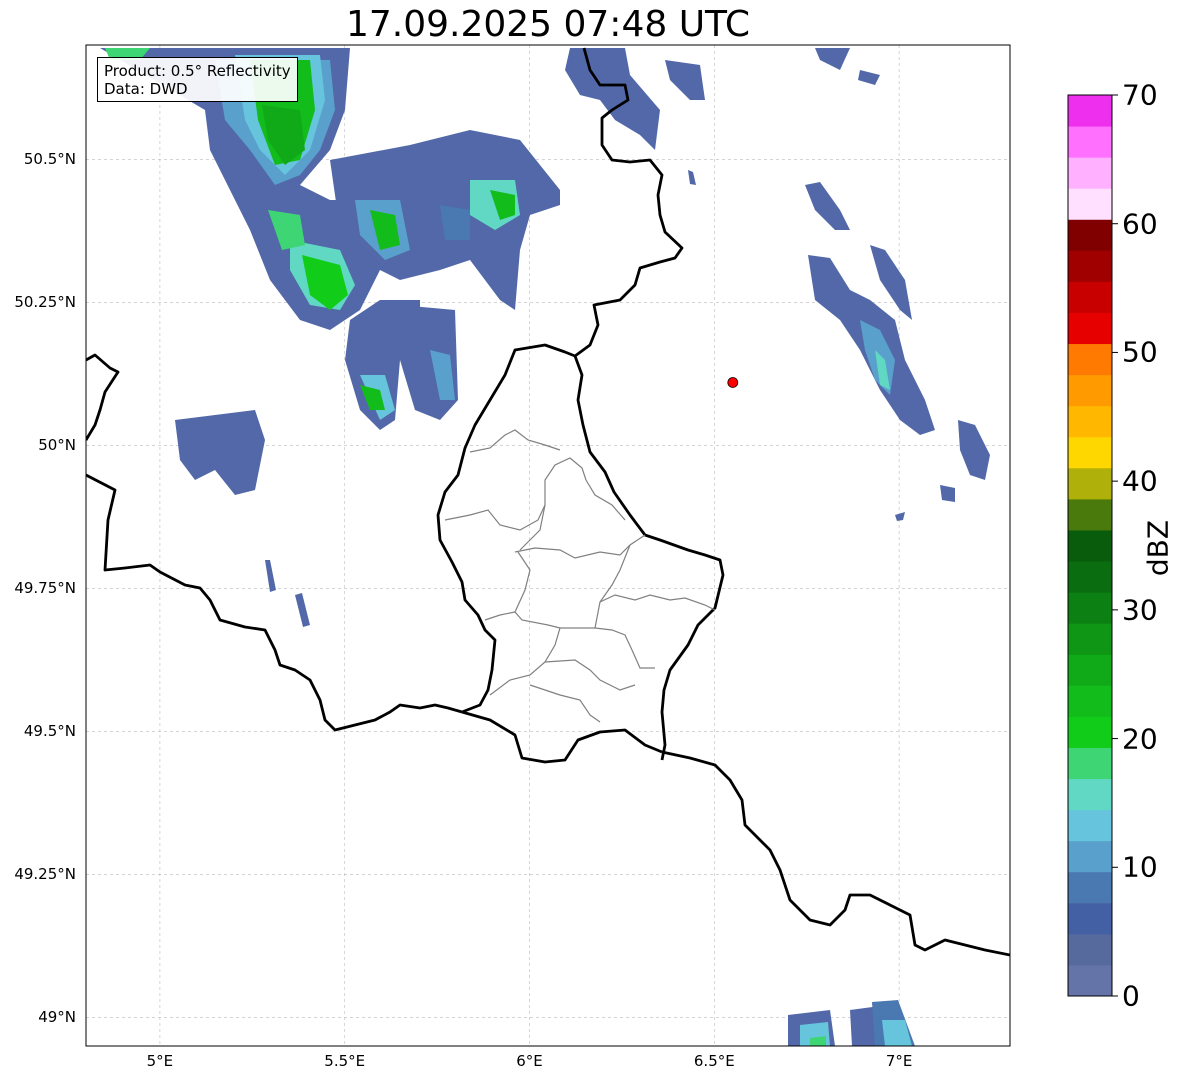 The width and height of the screenshot is (1202, 1081). I want to click on colorbar-segments, so click(1090, 546).